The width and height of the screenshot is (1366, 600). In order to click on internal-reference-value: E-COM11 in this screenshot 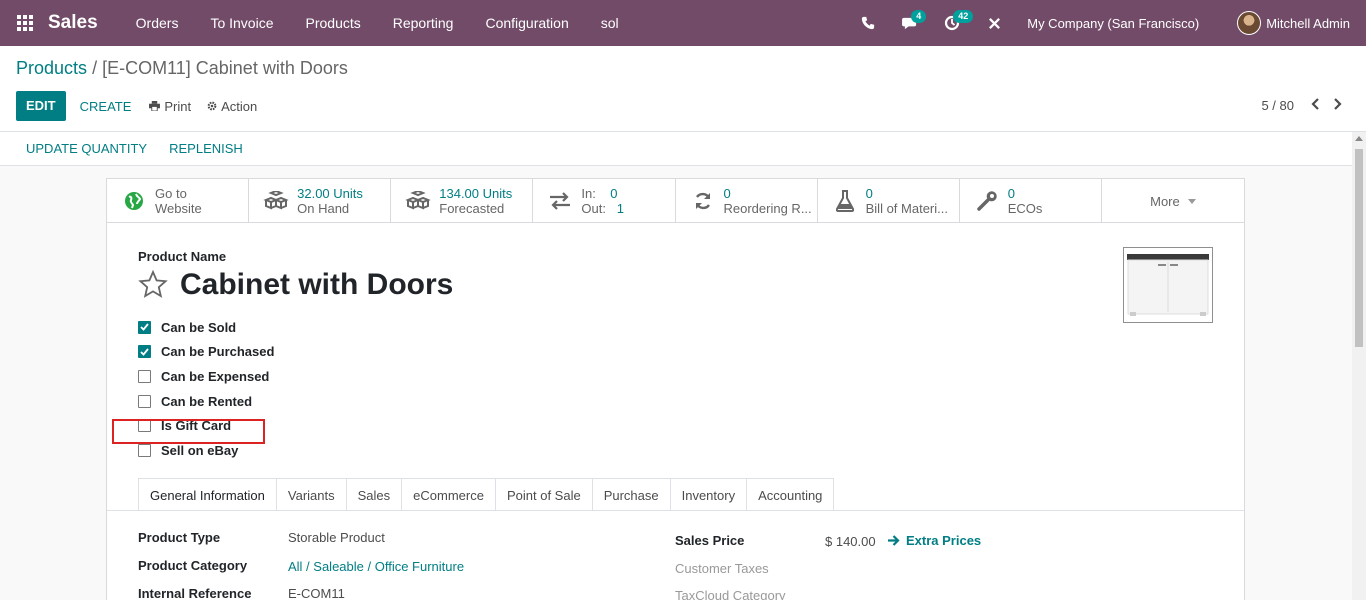, I will do `click(316, 593)`.